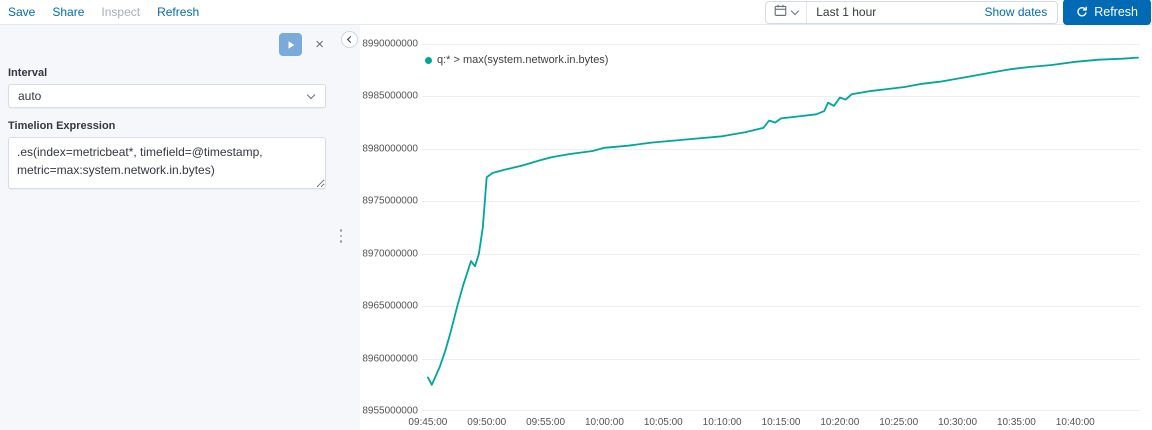 The height and width of the screenshot is (430, 1152). I want to click on y-tick-label: 8975000000, so click(390, 201).